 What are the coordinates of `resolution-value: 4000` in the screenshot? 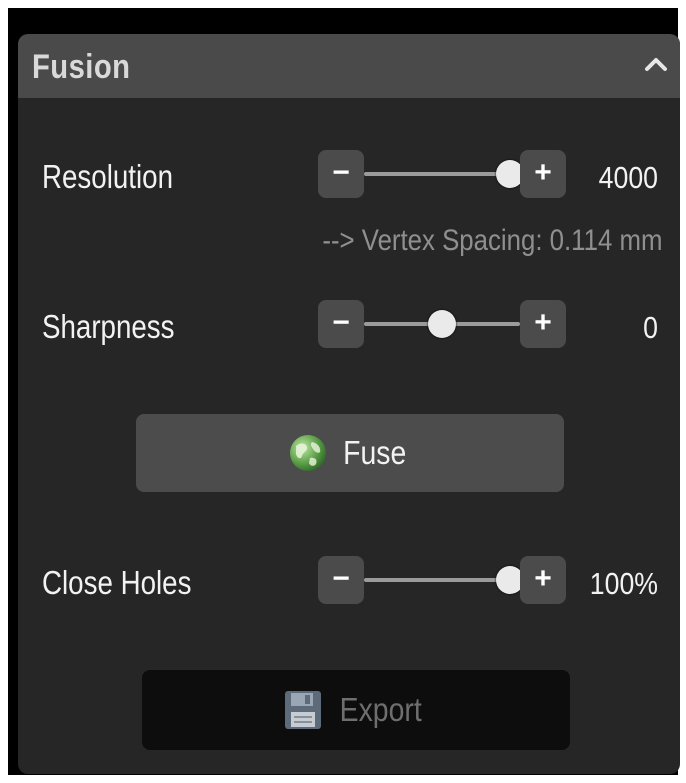 It's located at (628, 177).